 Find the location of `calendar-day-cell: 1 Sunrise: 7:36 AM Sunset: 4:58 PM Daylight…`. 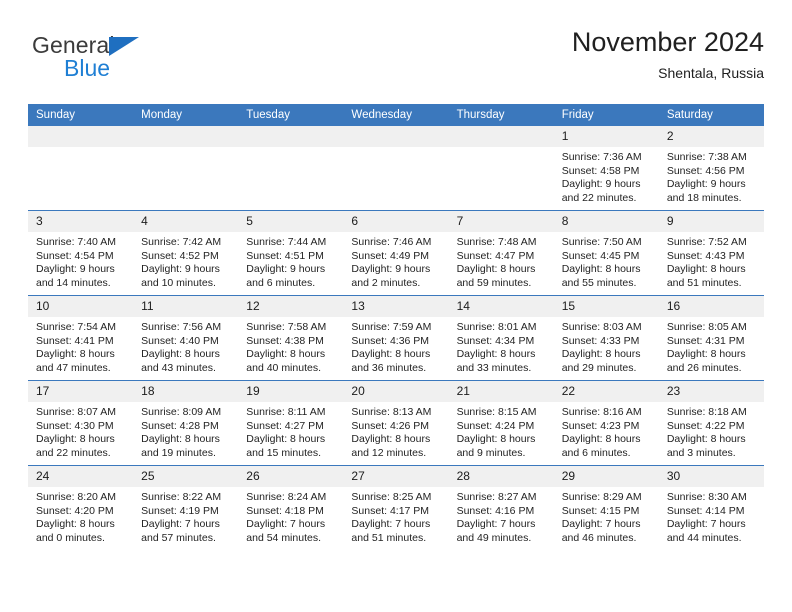

calendar-day-cell: 1 Sunrise: 7:36 AM Sunset: 4:58 PM Daylight… is located at coordinates (606, 168).